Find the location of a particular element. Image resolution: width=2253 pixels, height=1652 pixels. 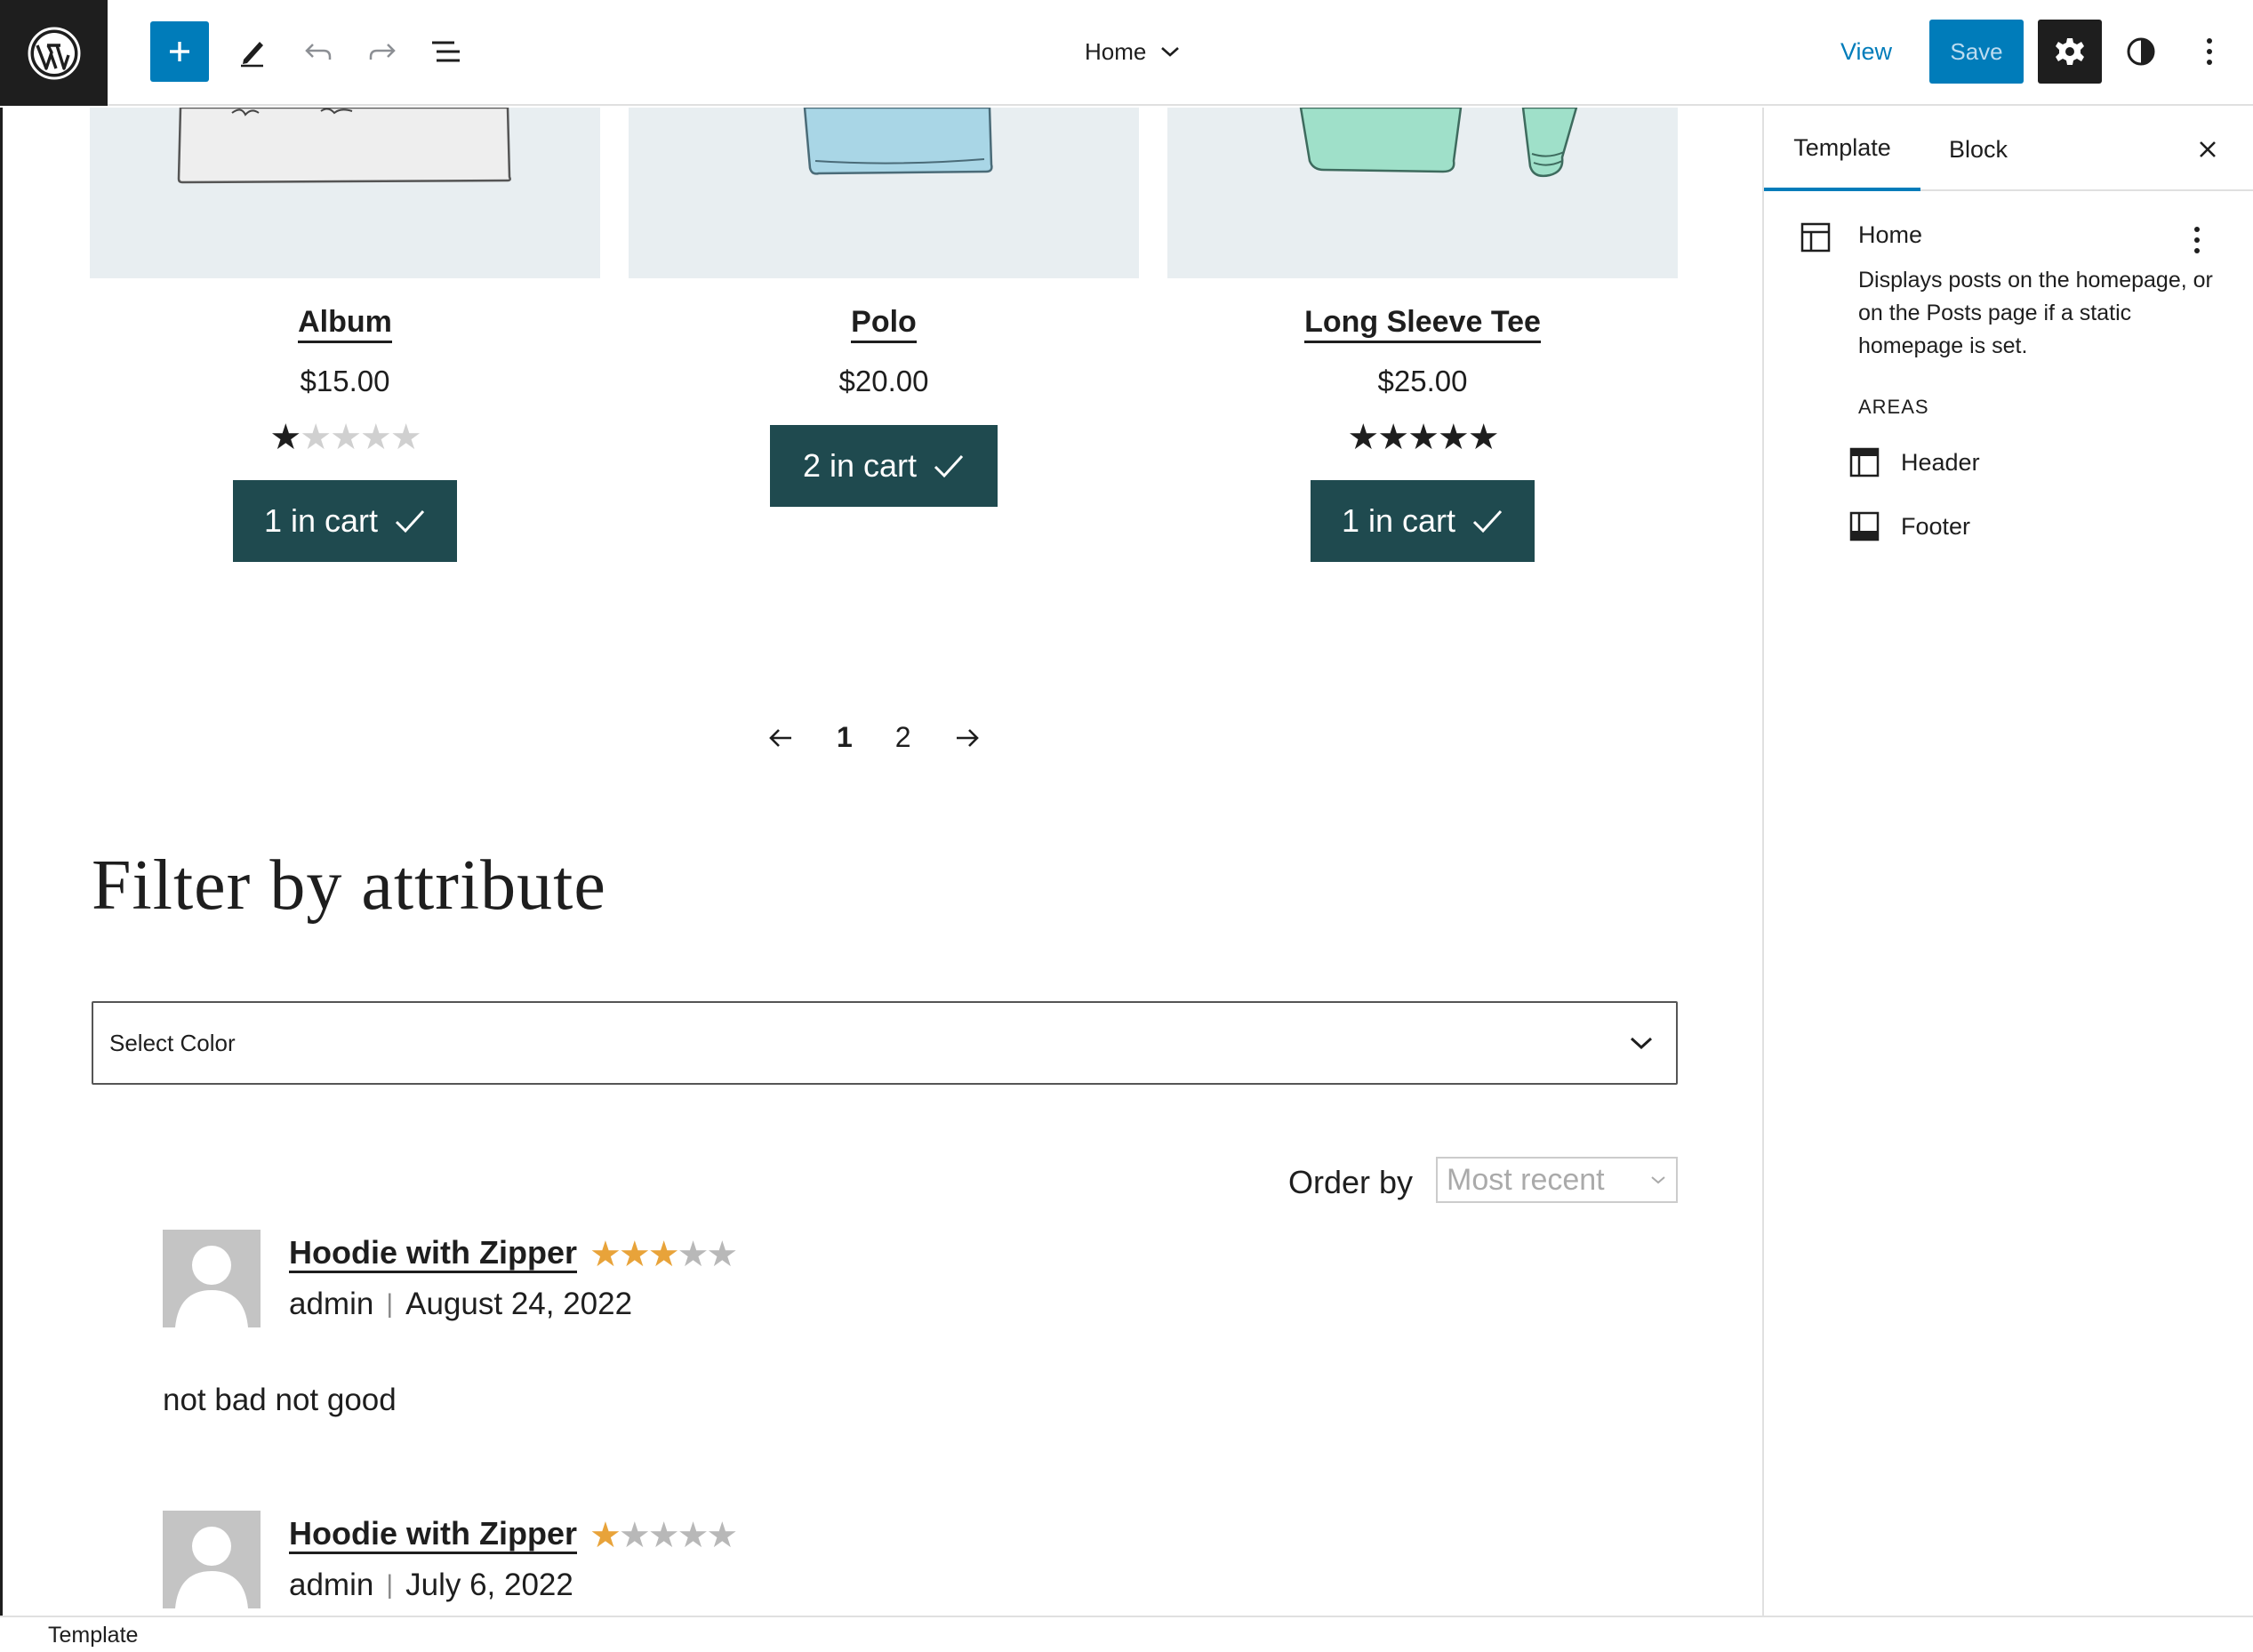

tab-template: Template is located at coordinates (1842, 150).